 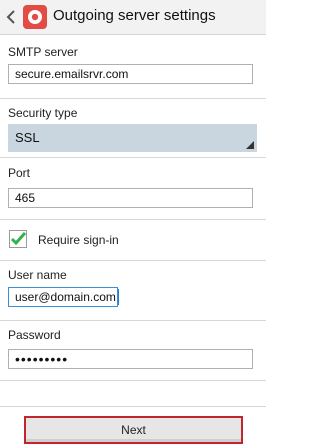 I want to click on port-label: Port, so click(x=19, y=173).